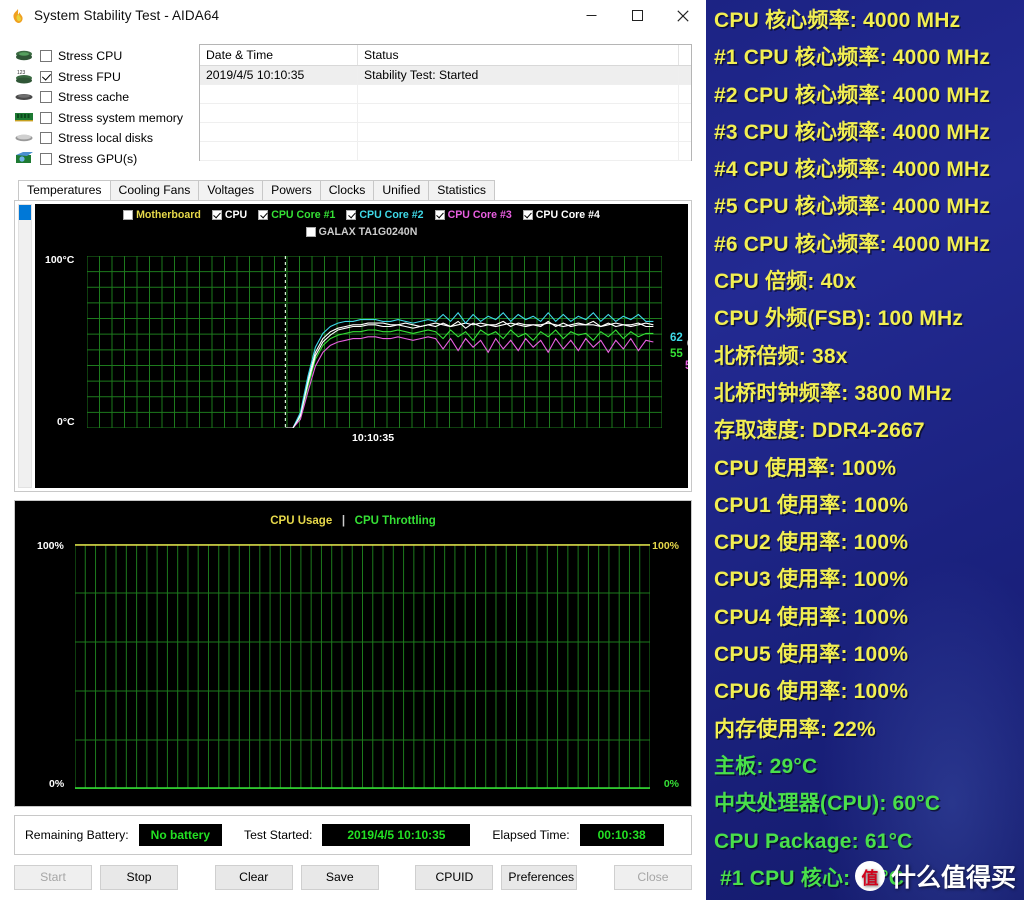 This screenshot has width=1024, height=900. I want to click on stress-option-row: Stress GPU(s), so click(101, 159).